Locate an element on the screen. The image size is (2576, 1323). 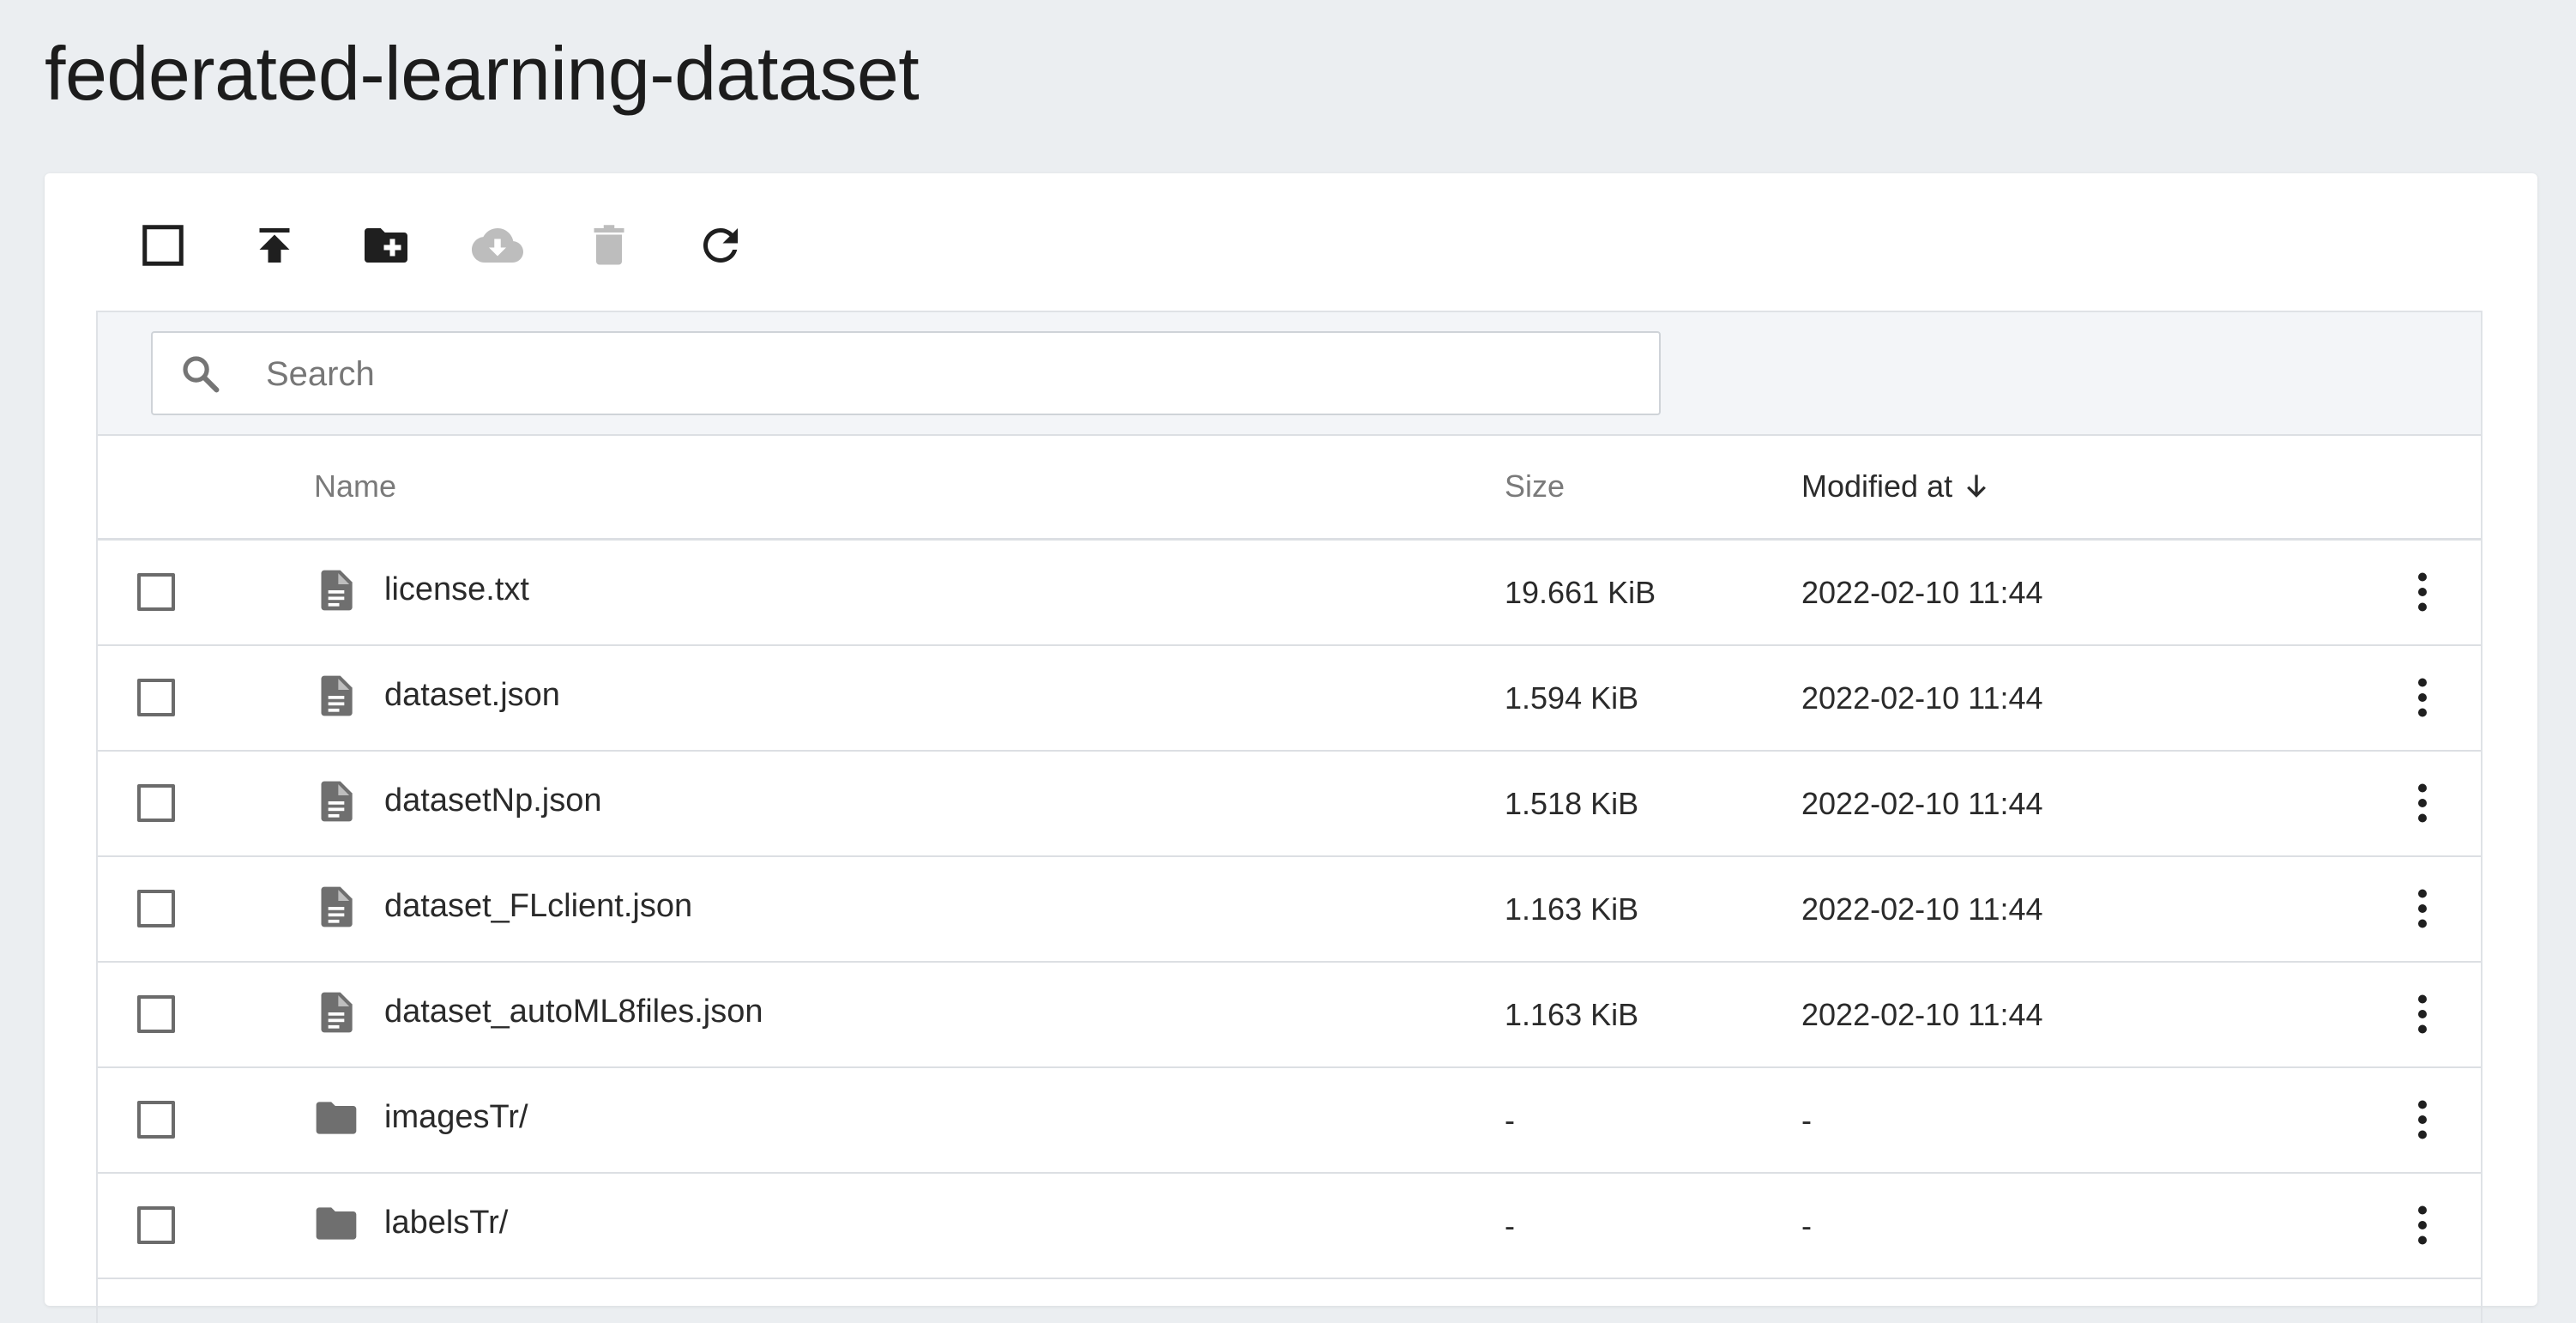
download-button is located at coordinates (497, 245).